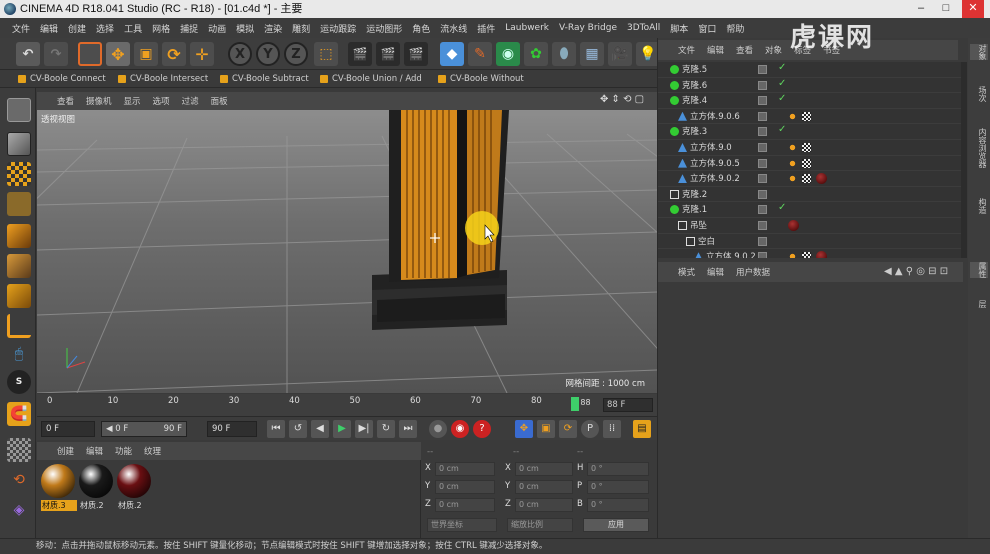 This screenshot has width=990, height=554. I want to click on menu-item: 网格, so click(161, 28).